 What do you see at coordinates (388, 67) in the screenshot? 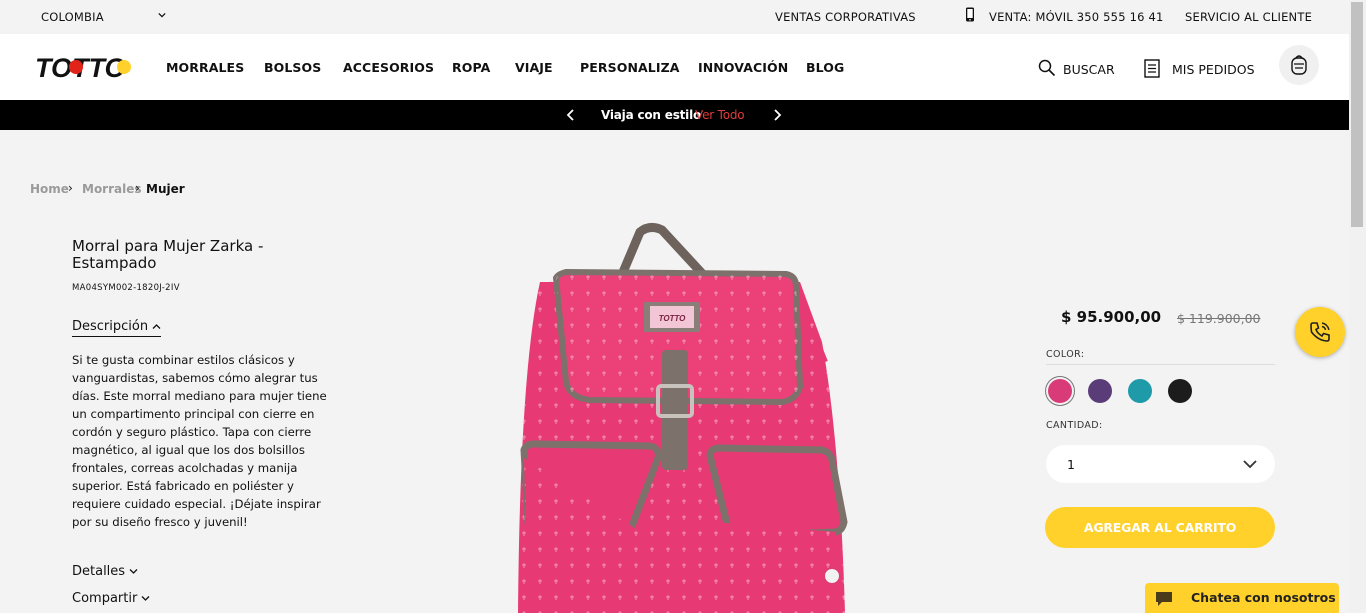
I see `nav-item-accesorios: ACCESORIOS` at bounding box center [388, 67].